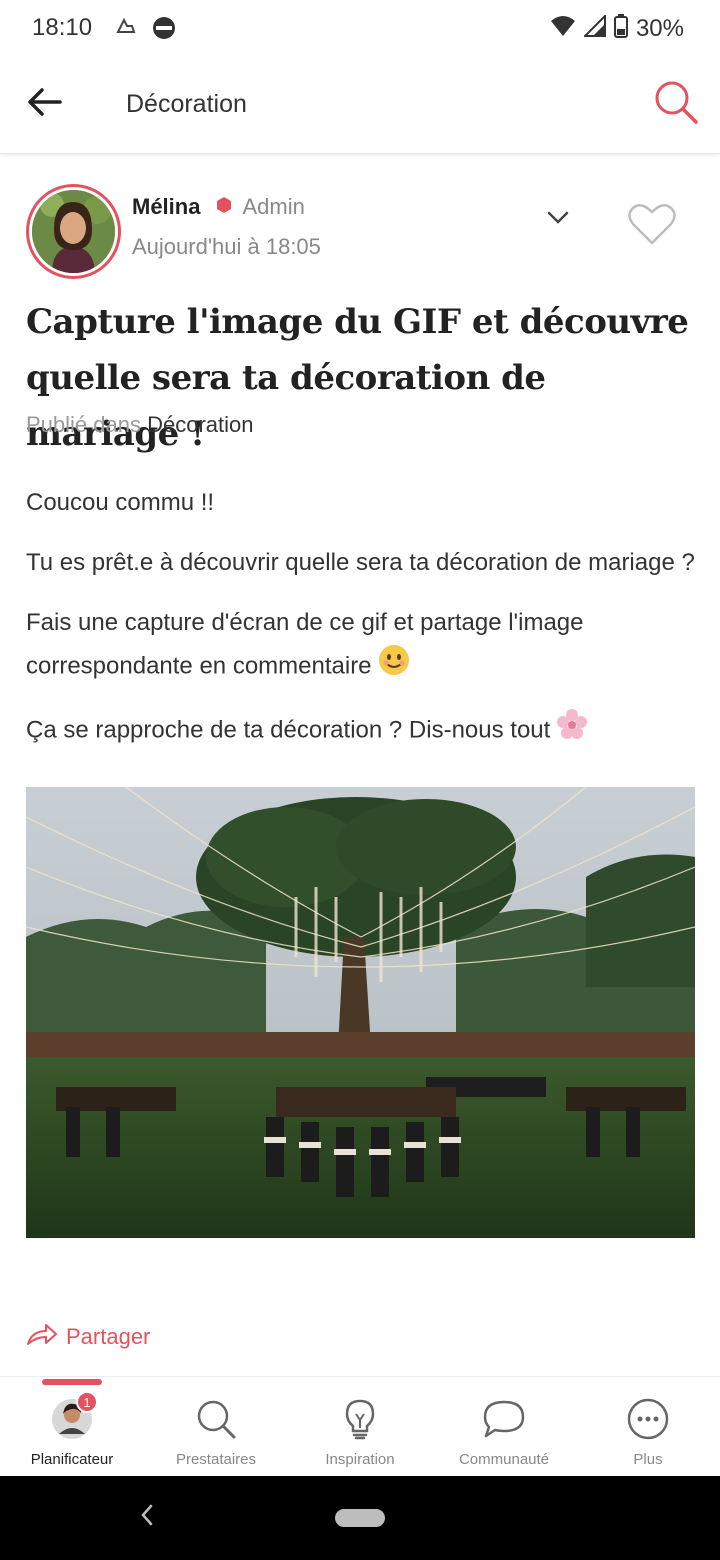 The height and width of the screenshot is (1560, 720). What do you see at coordinates (273, 206) in the screenshot?
I see `role-badge: Admin` at bounding box center [273, 206].